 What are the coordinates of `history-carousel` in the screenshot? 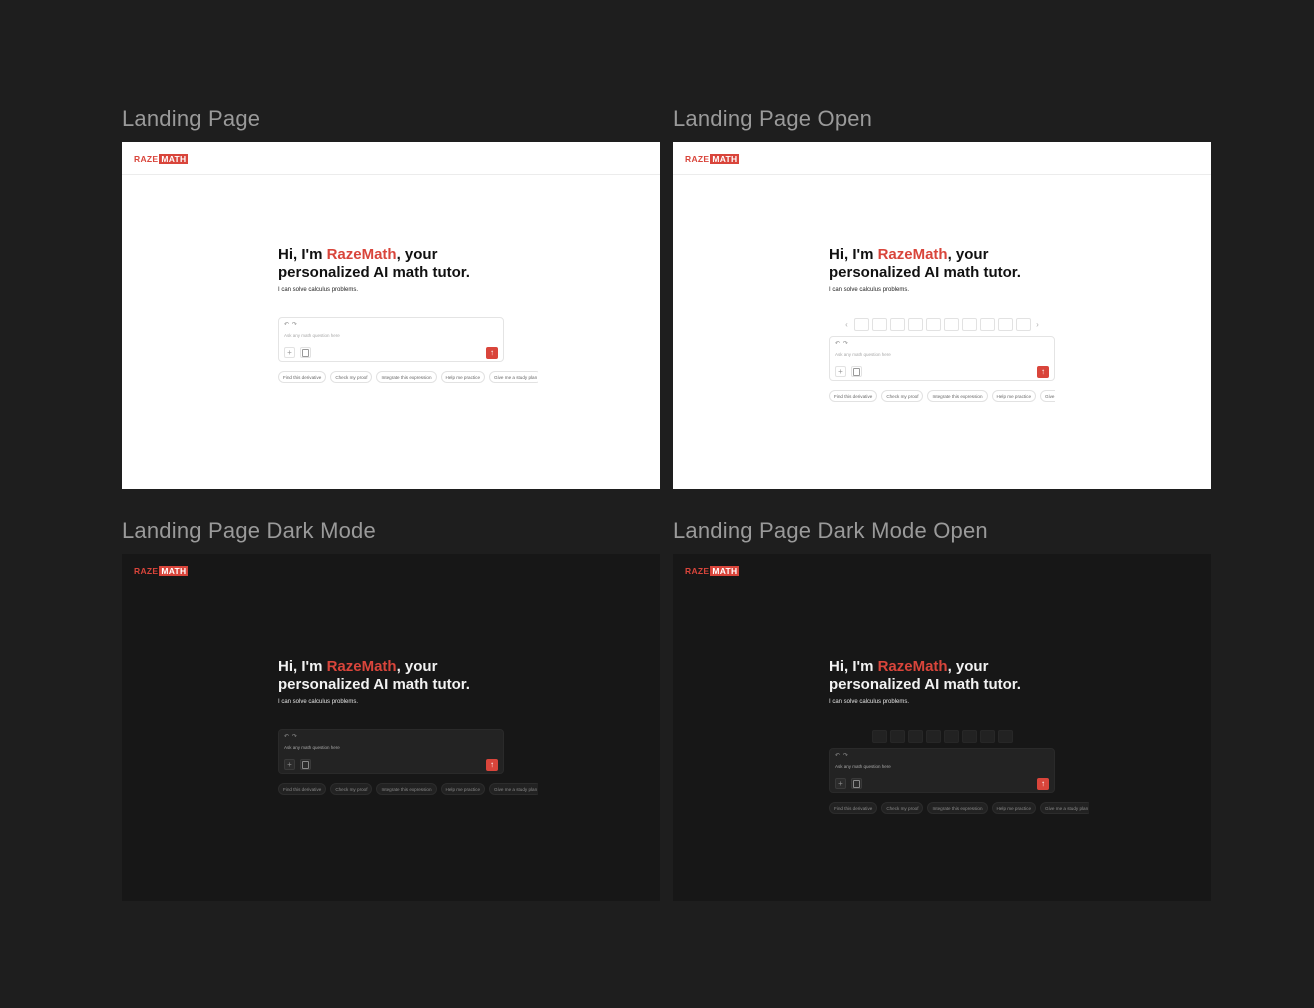 It's located at (942, 736).